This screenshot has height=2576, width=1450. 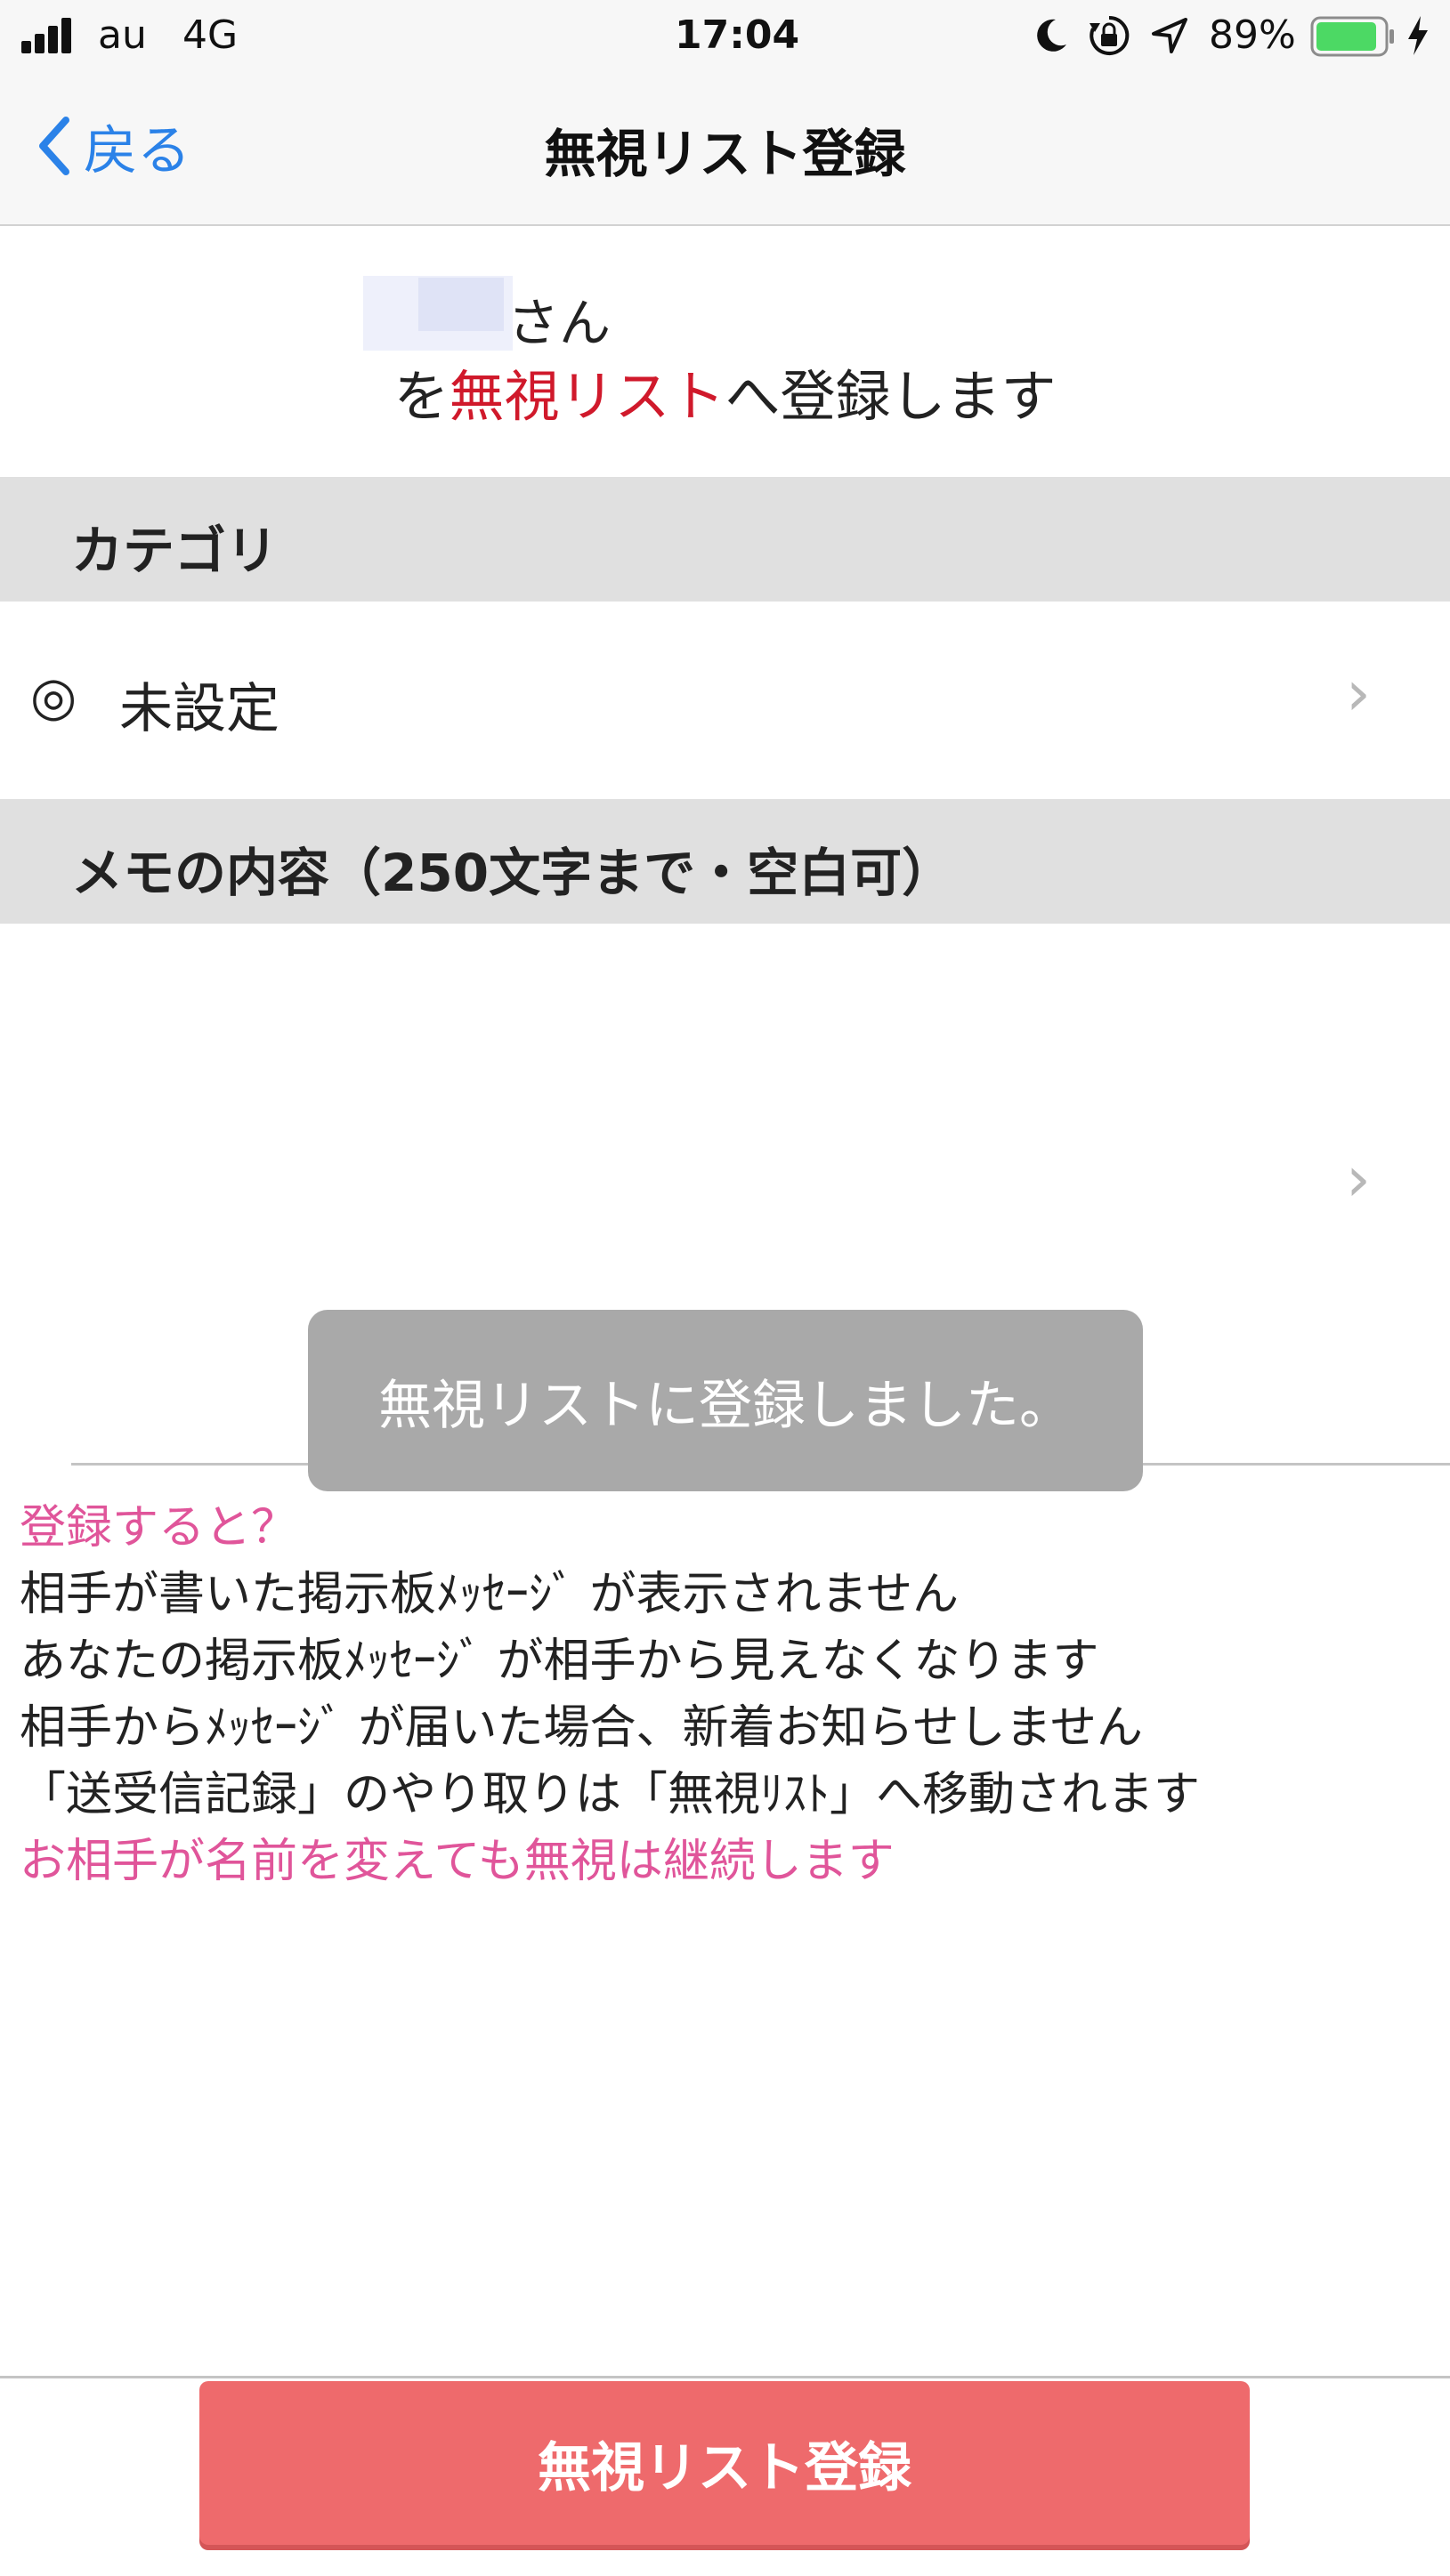 What do you see at coordinates (725, 2377) in the screenshot?
I see `bottom-divider` at bounding box center [725, 2377].